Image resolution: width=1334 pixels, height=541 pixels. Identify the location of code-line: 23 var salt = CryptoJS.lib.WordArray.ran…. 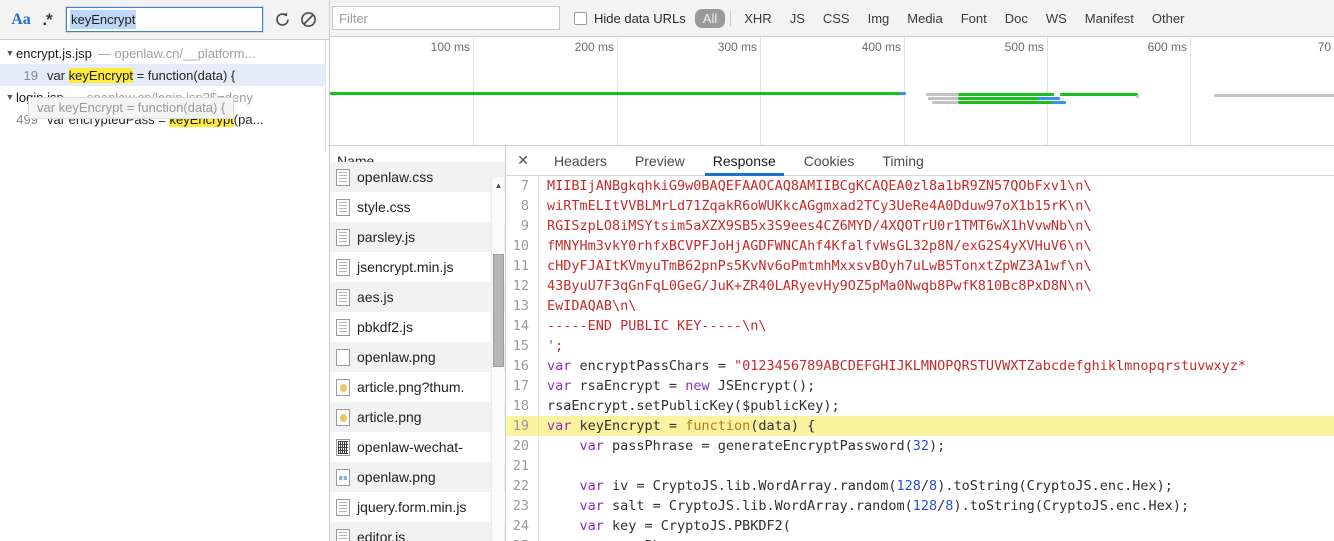
(920, 506).